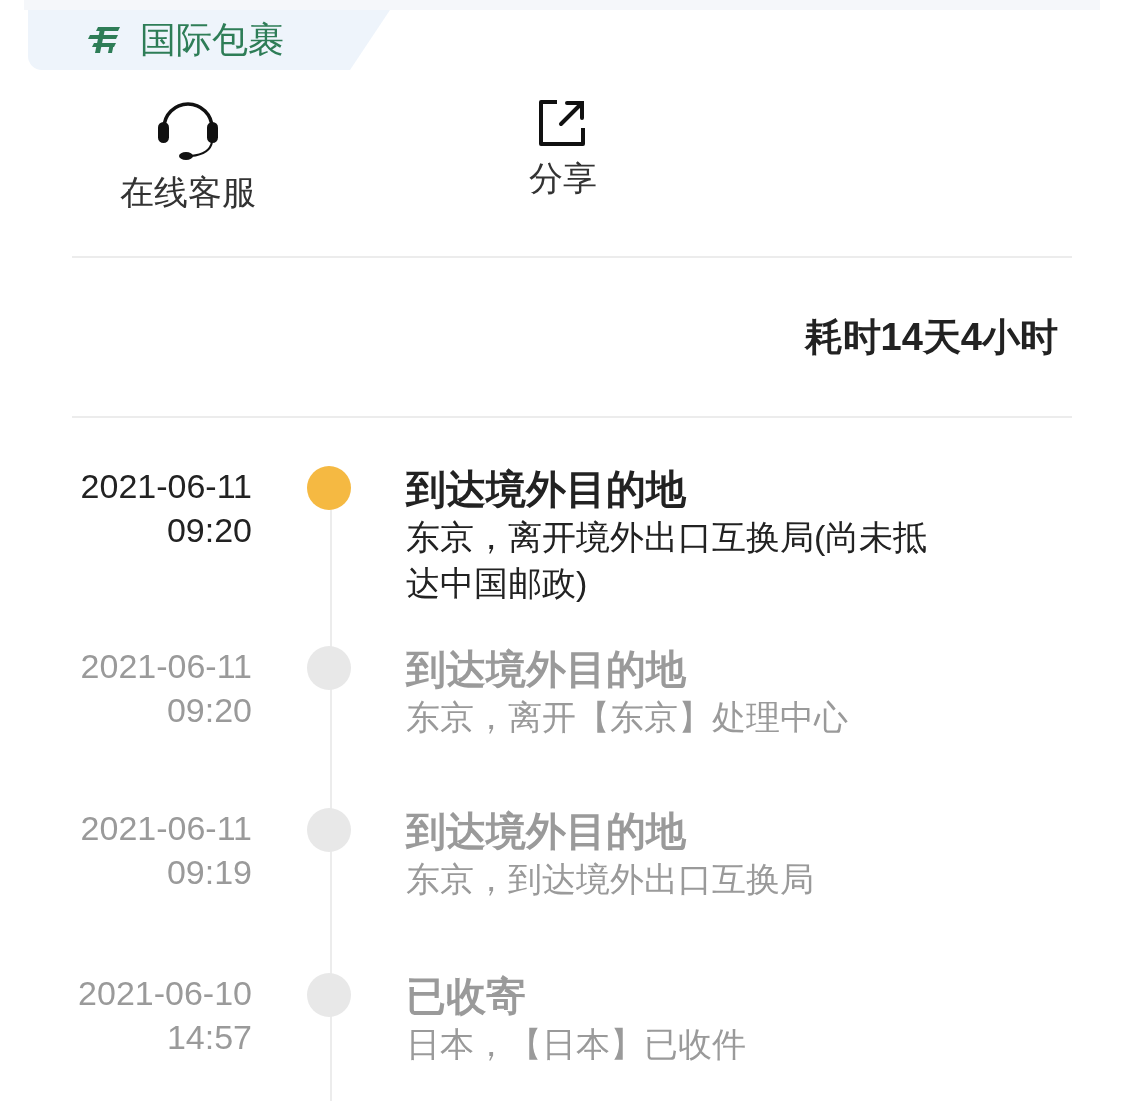 The image size is (1124, 1112). I want to click on duration-text: 耗时14天4小时, so click(931, 337).